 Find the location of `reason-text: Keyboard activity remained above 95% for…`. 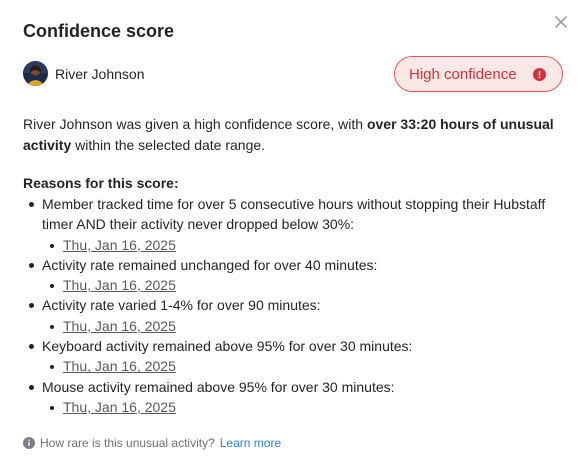

reason-text: Keyboard activity remained above 95% for… is located at coordinates (227, 346).